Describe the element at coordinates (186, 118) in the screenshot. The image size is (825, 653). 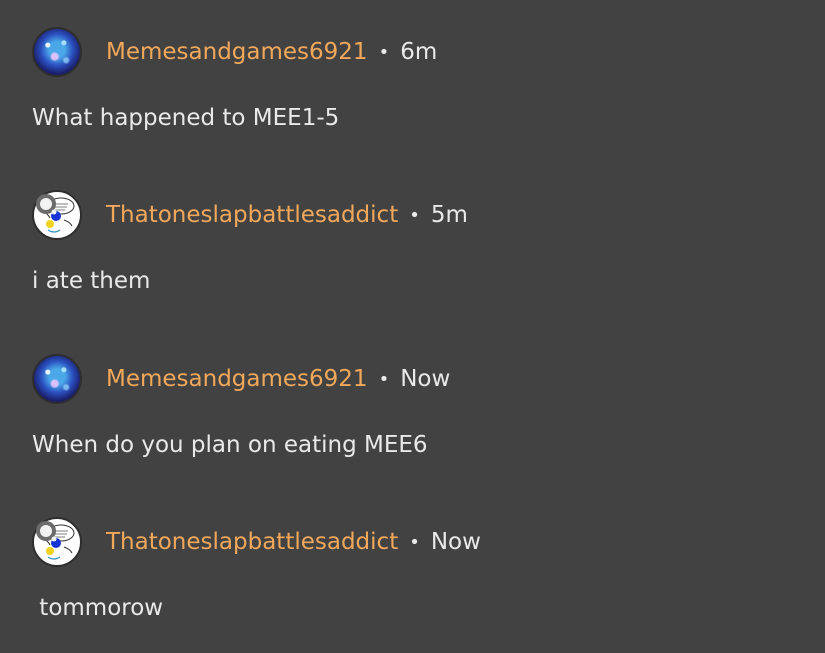
I see `message-text: What happened to MEE1-5` at that location.